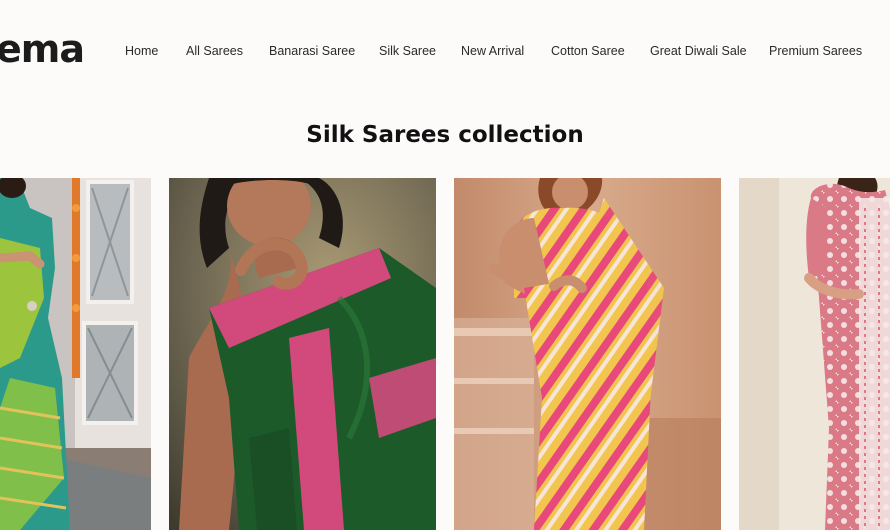 The image size is (890, 530). I want to click on product-image-pink-embroidered-saree, so click(814, 354).